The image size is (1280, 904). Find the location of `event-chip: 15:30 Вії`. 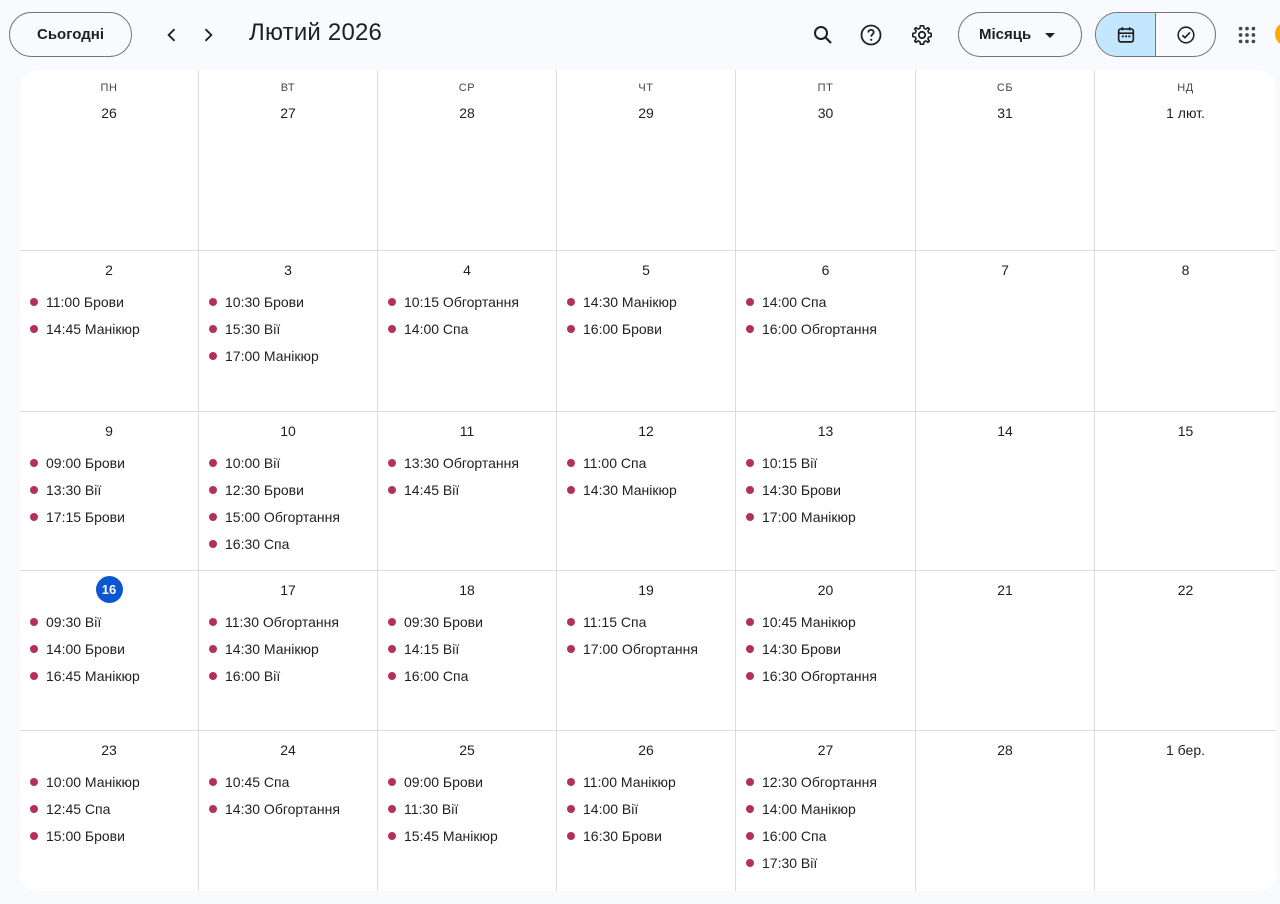

event-chip: 15:30 Вії is located at coordinates (291, 328).